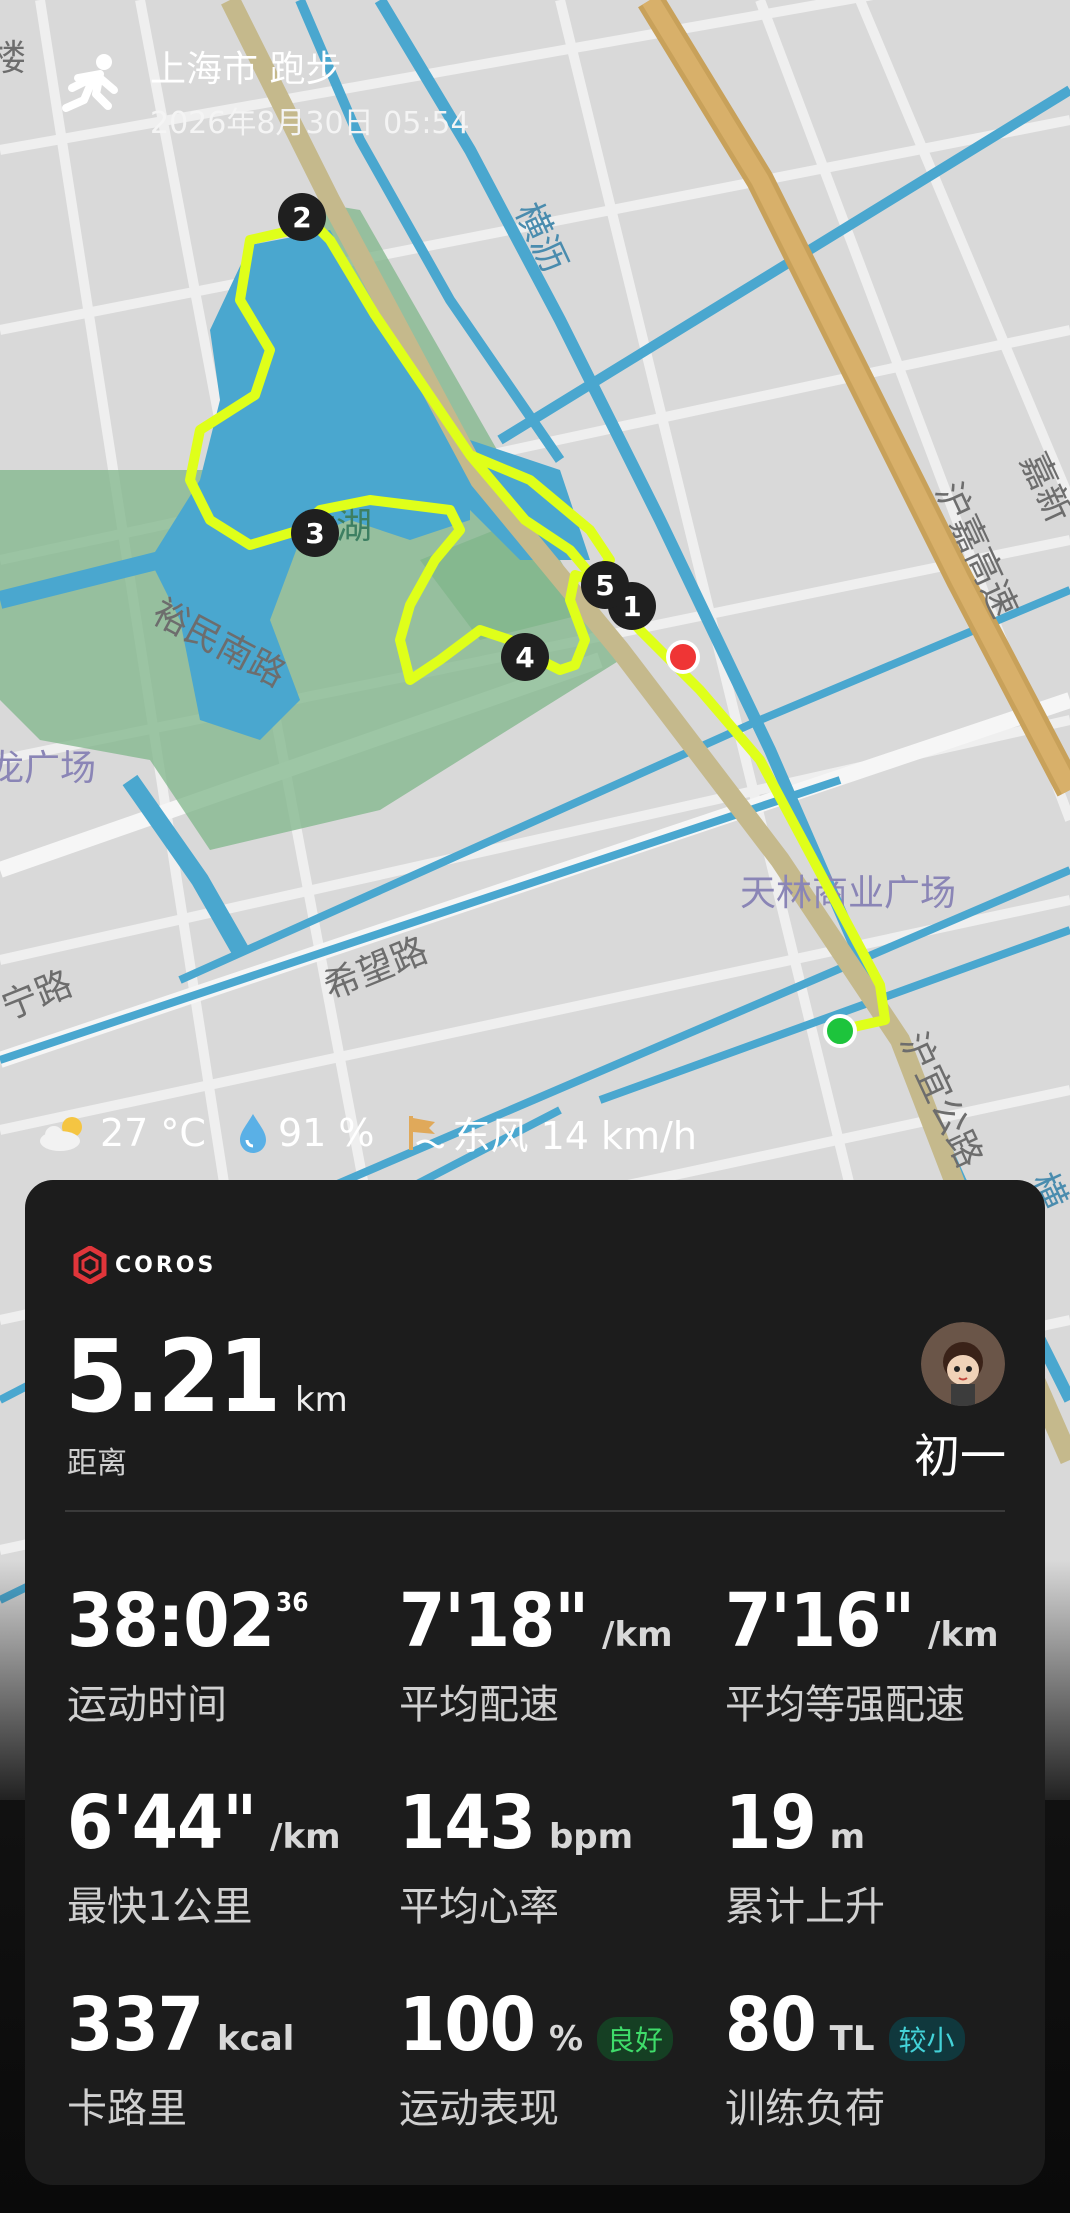 The height and width of the screenshot is (2213, 1070). Describe the element at coordinates (153, 1132) in the screenshot. I see `temperature: 27 °C` at that location.